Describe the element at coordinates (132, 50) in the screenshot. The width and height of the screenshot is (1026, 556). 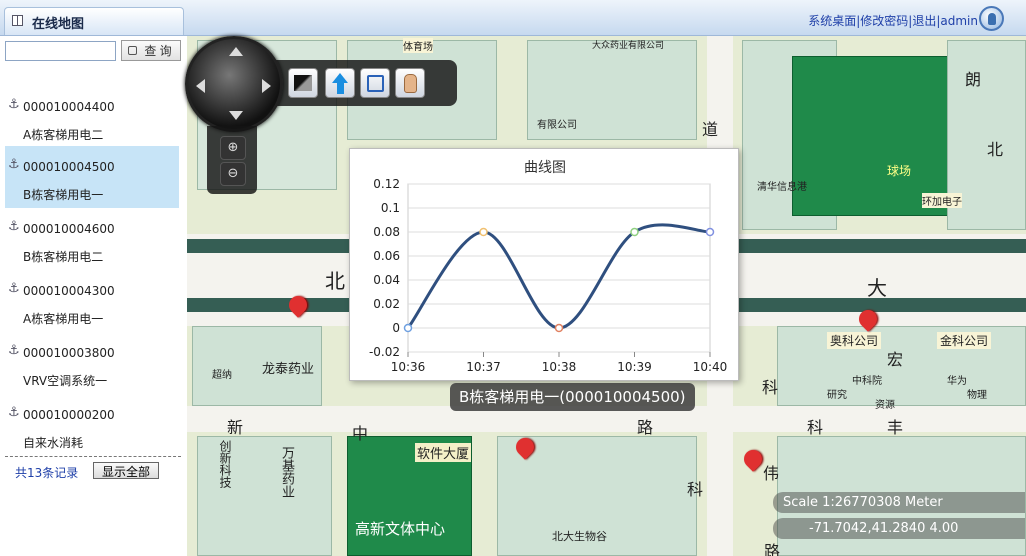
I see `search-icon` at that location.